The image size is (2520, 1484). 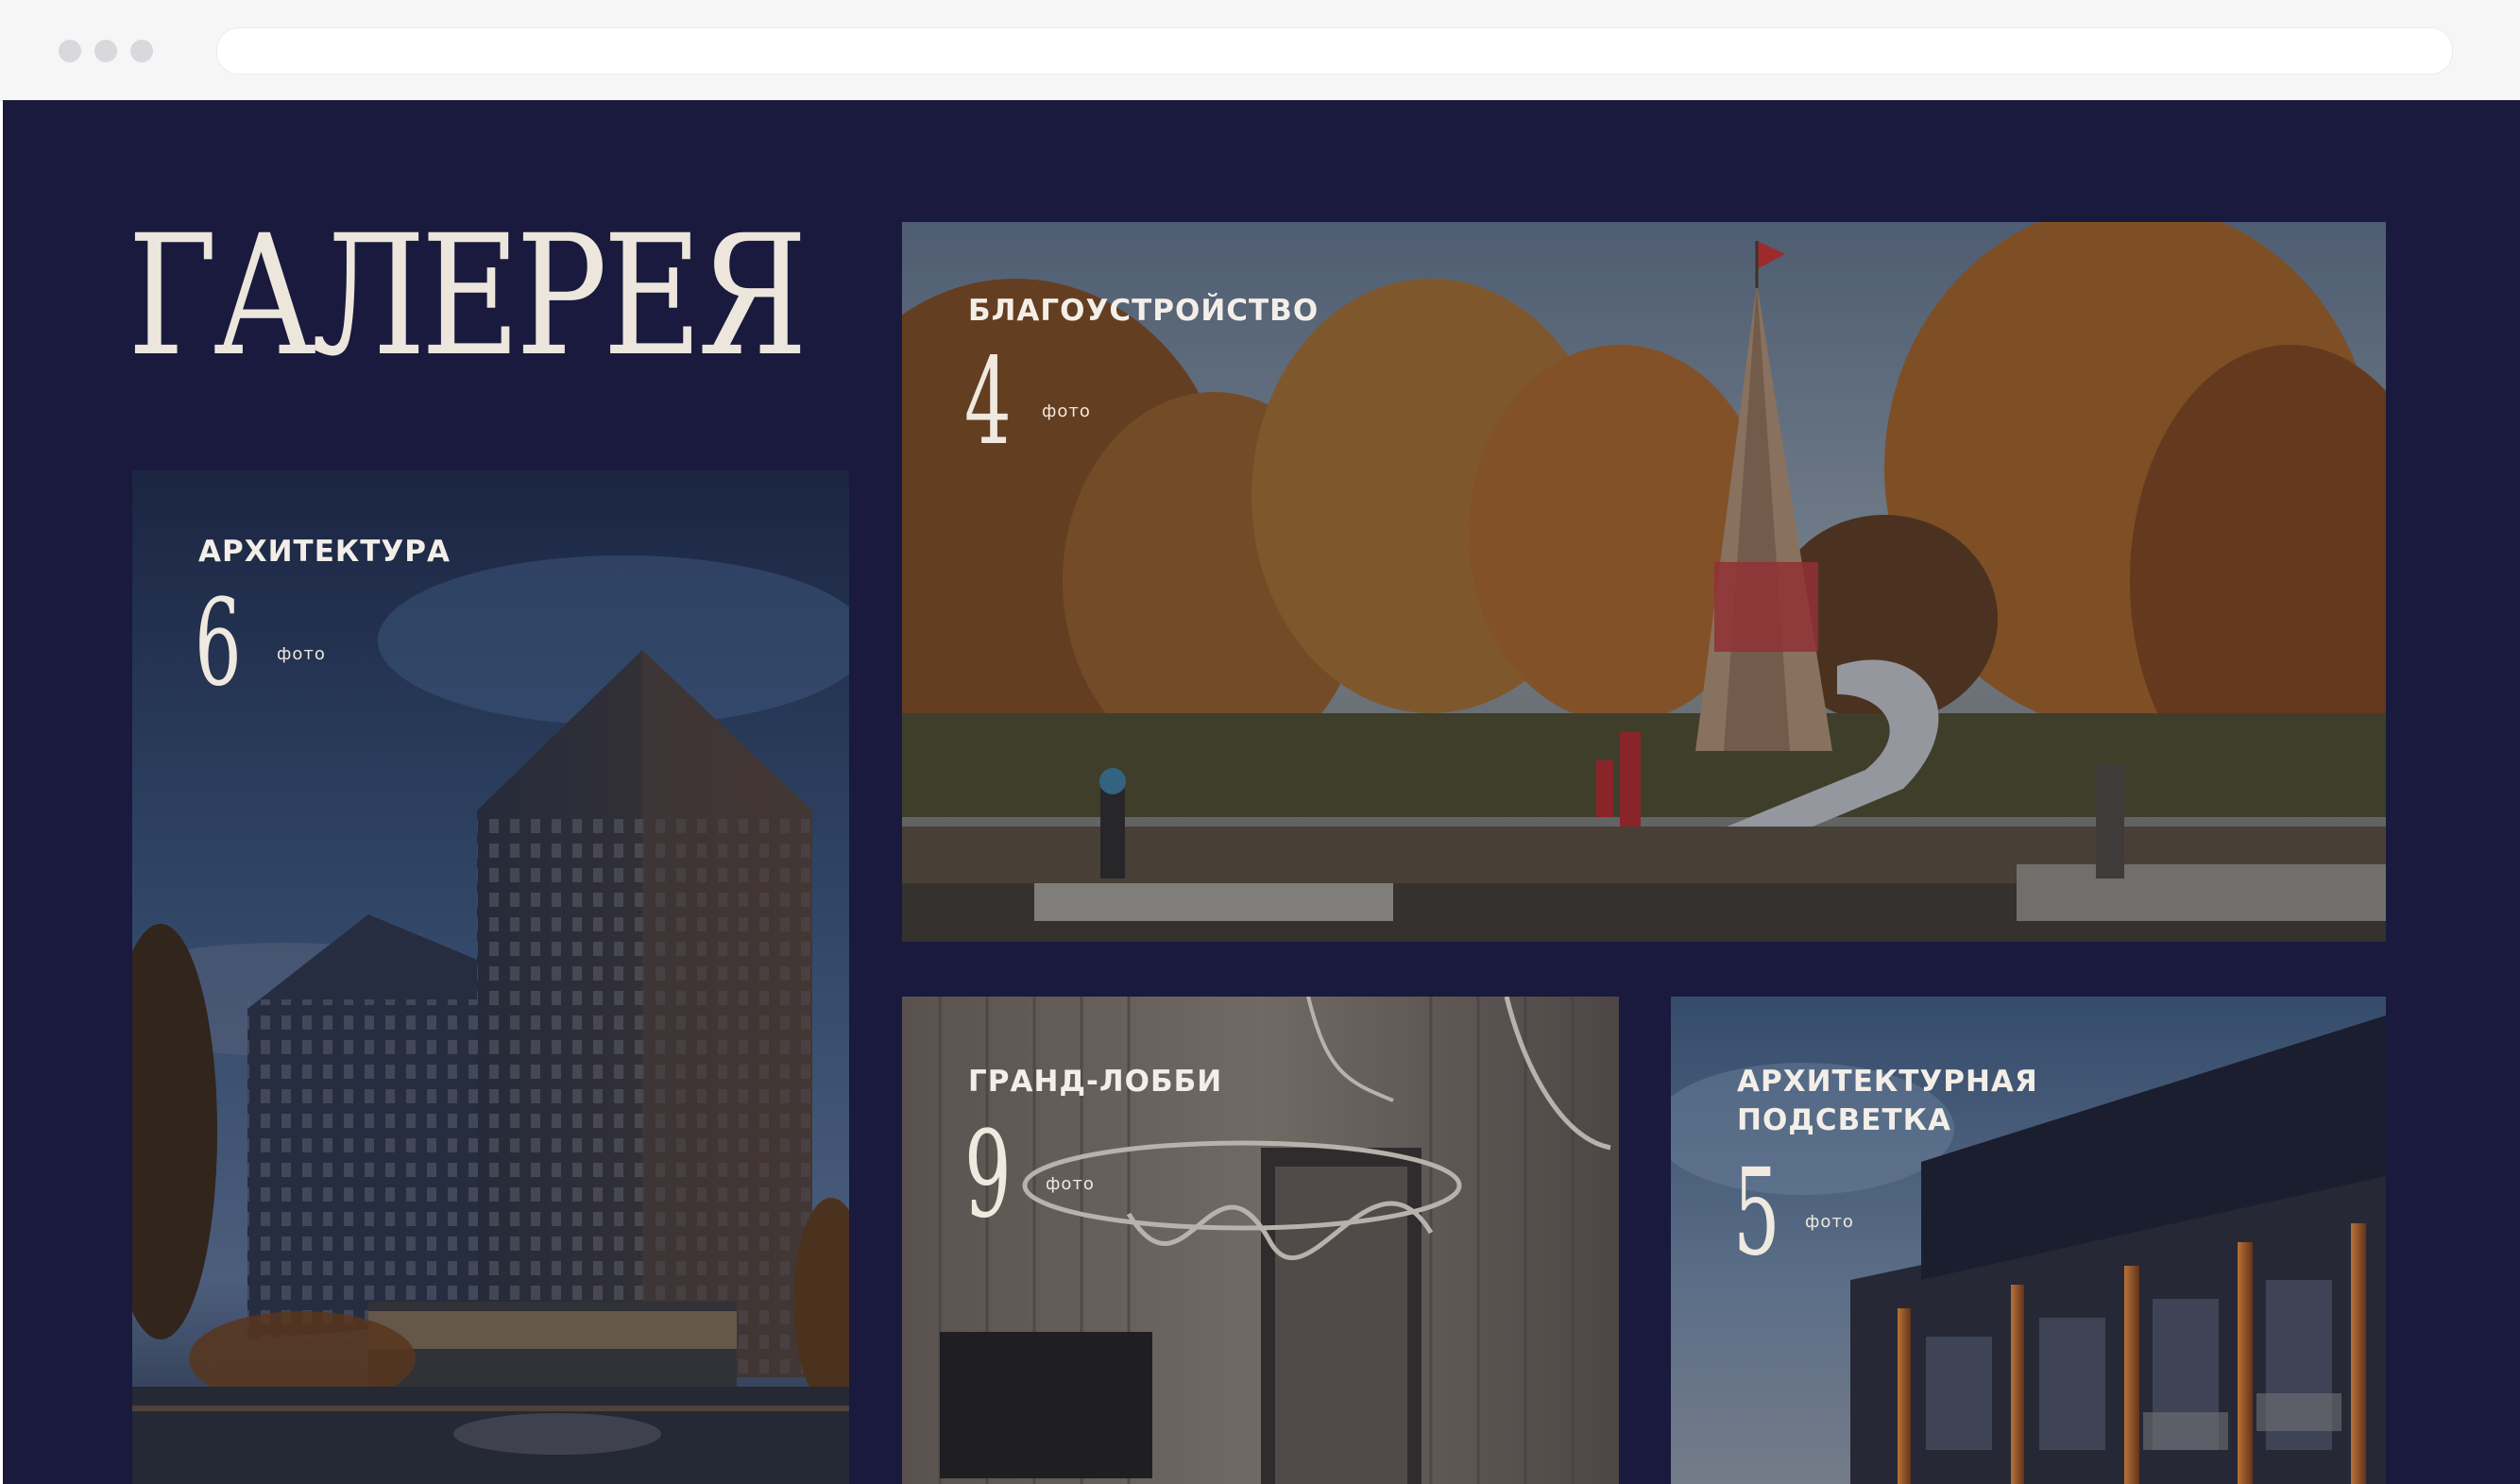 What do you see at coordinates (988, 402) in the screenshot?
I see `card-count: 4` at bounding box center [988, 402].